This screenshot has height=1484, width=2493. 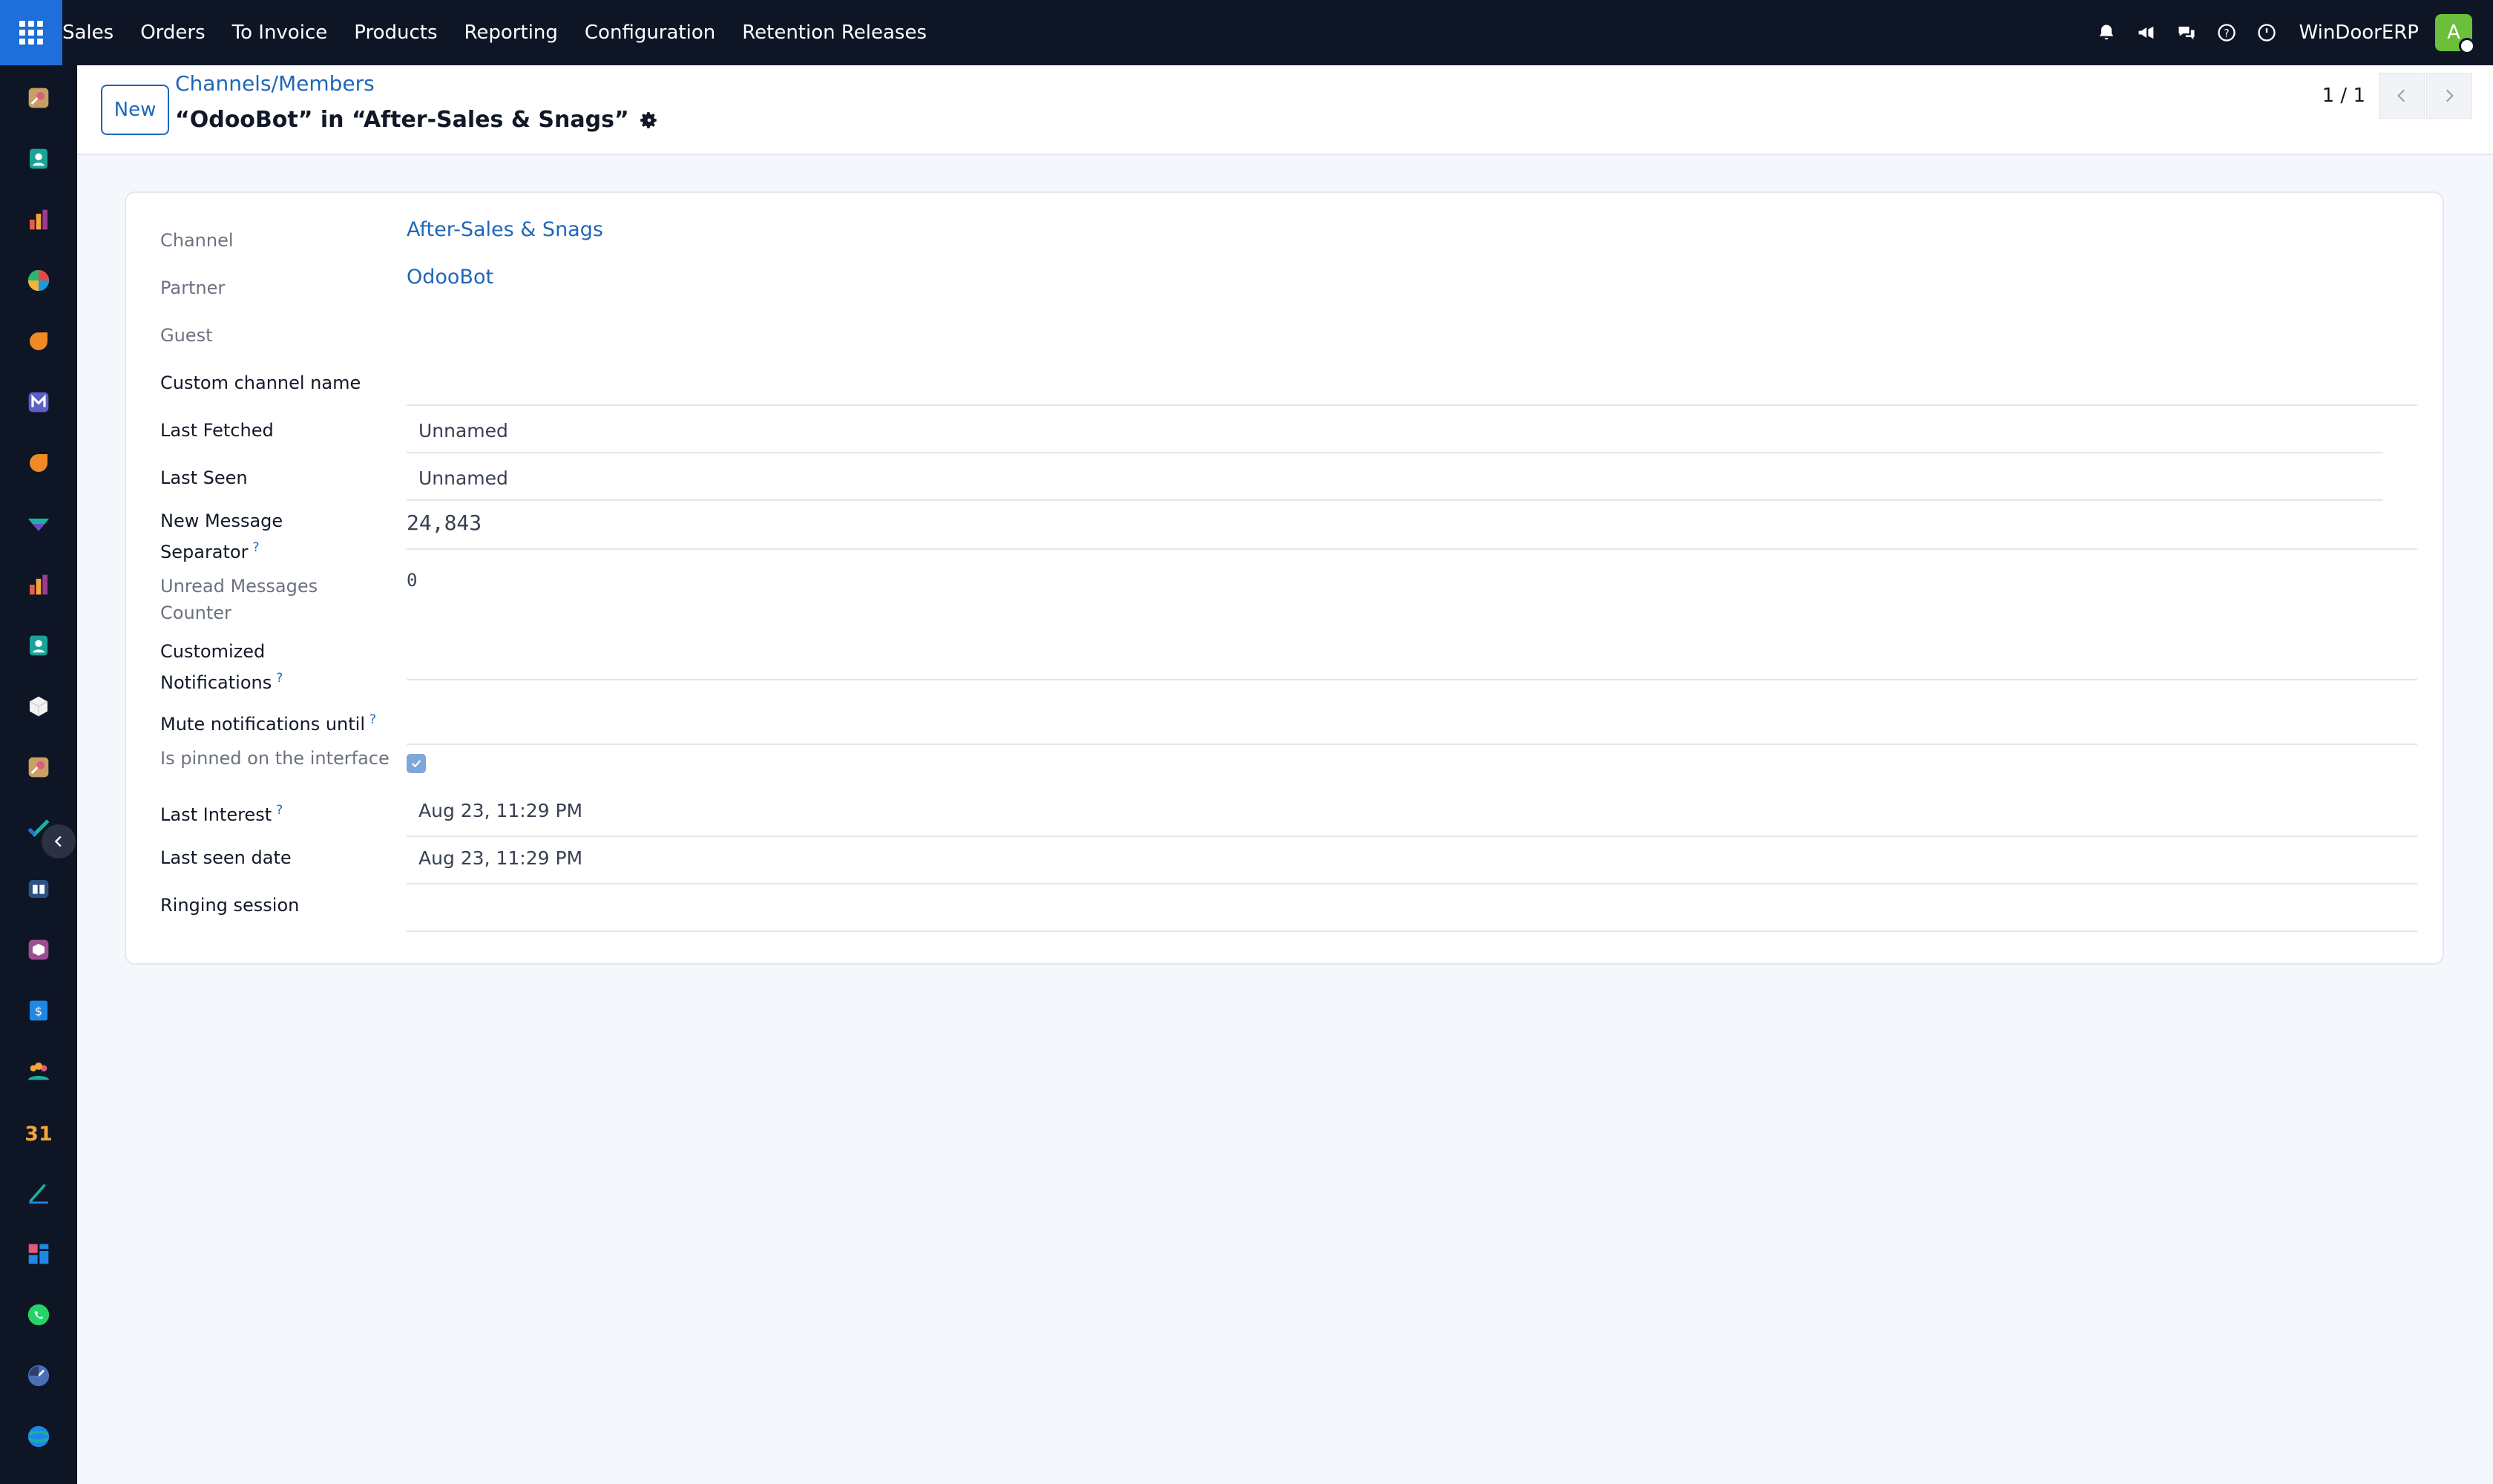 I want to click on pager-previous-button, so click(x=2402, y=96).